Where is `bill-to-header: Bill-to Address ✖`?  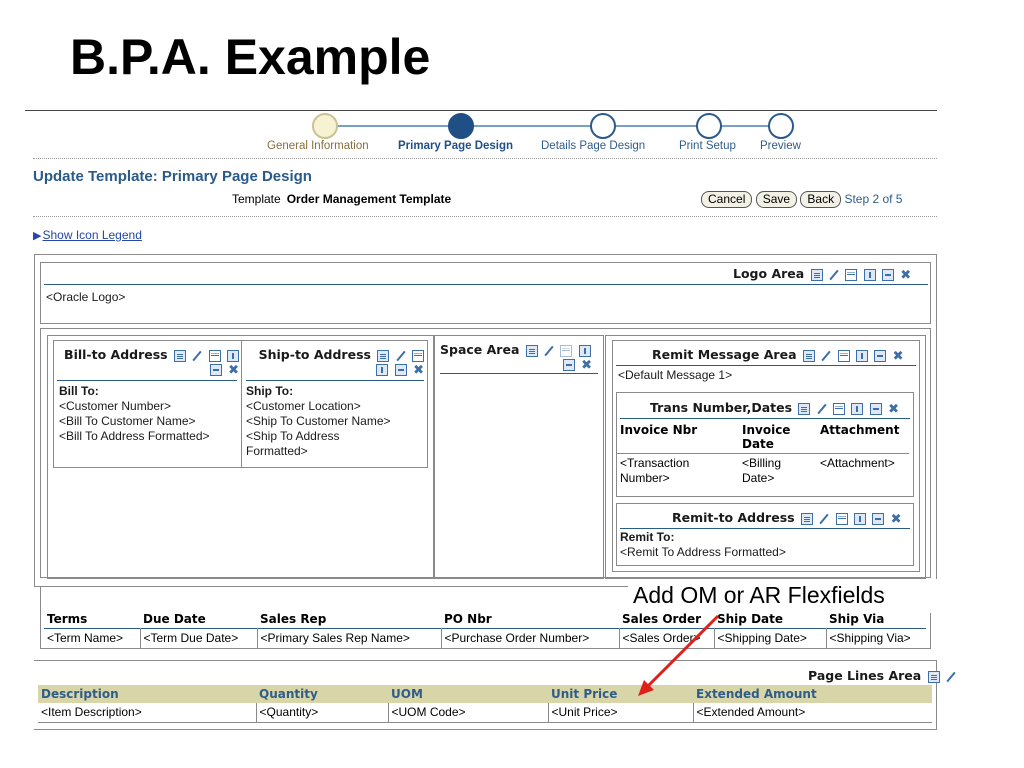
bill-to-header: Bill-to Address ✖ is located at coordinates (150, 361).